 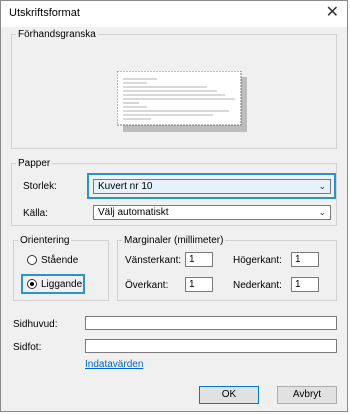 I want to click on orientation-legend: Orientering, so click(x=45, y=240).